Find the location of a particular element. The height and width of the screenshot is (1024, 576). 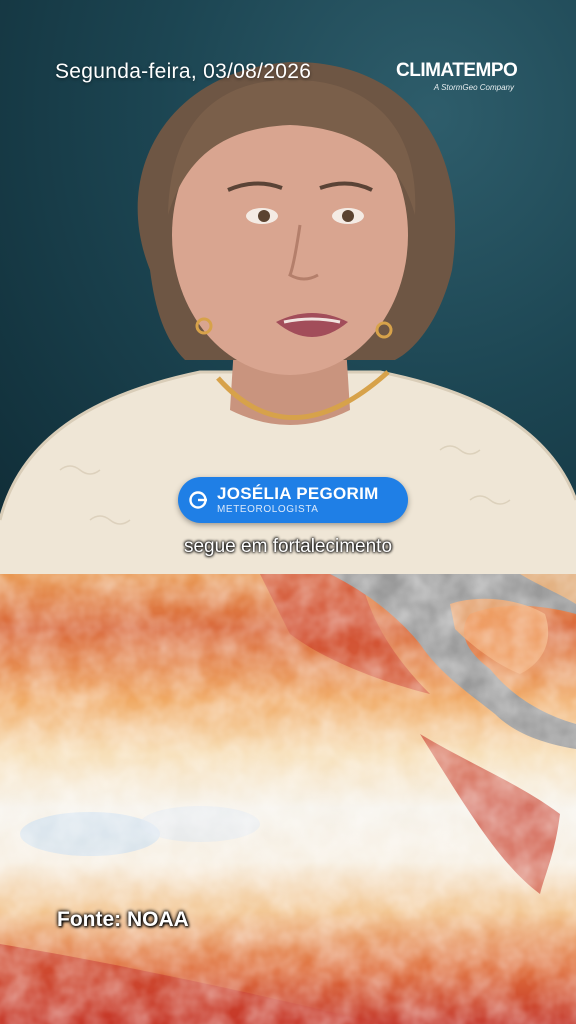

brand-tagline: A StormGeo Company is located at coordinates (473, 87).